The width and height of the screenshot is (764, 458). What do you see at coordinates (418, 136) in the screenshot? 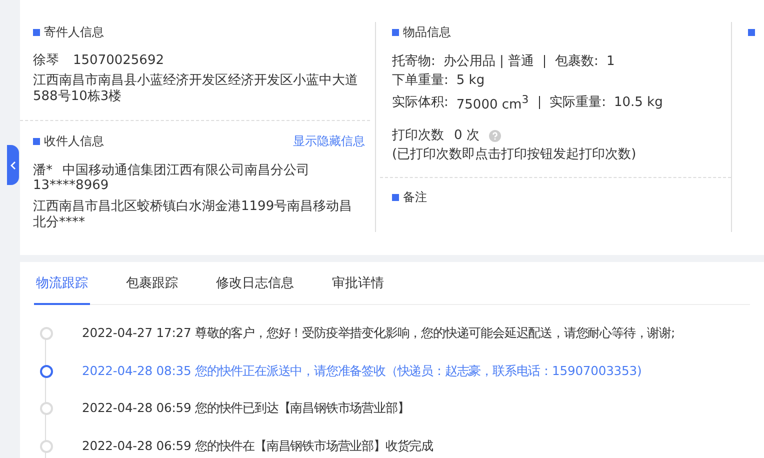
I see `field-label: 打印次数` at bounding box center [418, 136].